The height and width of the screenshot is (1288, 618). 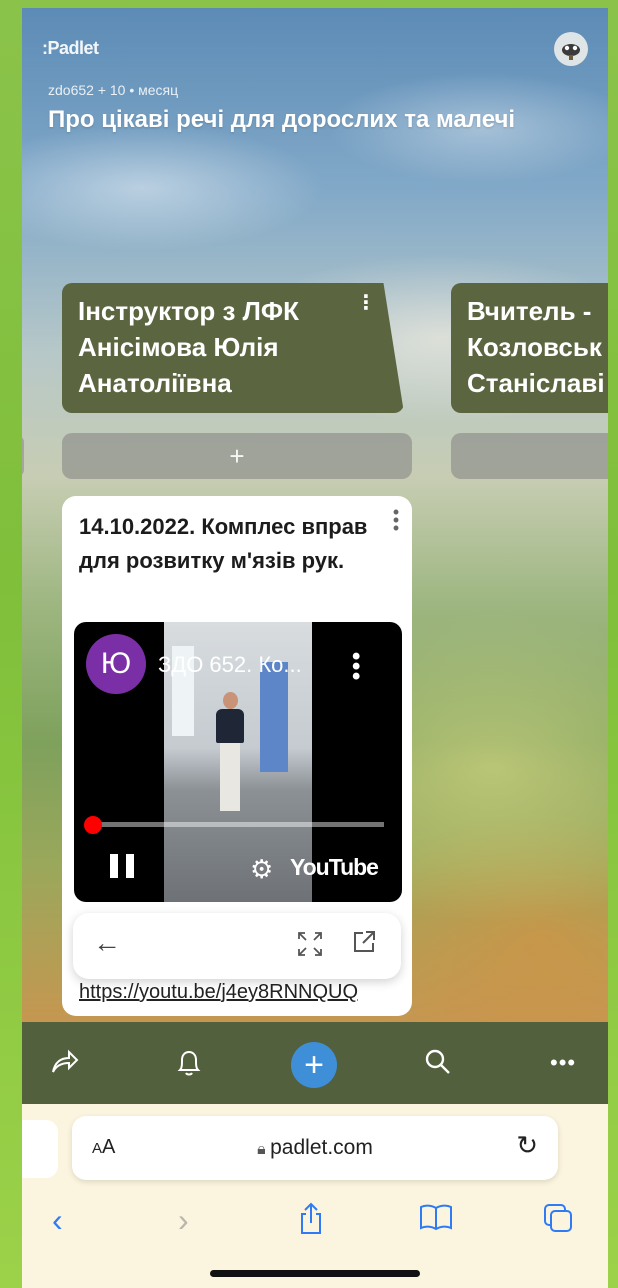 I want to click on column-title-line: Станіславі, so click(x=536, y=383).